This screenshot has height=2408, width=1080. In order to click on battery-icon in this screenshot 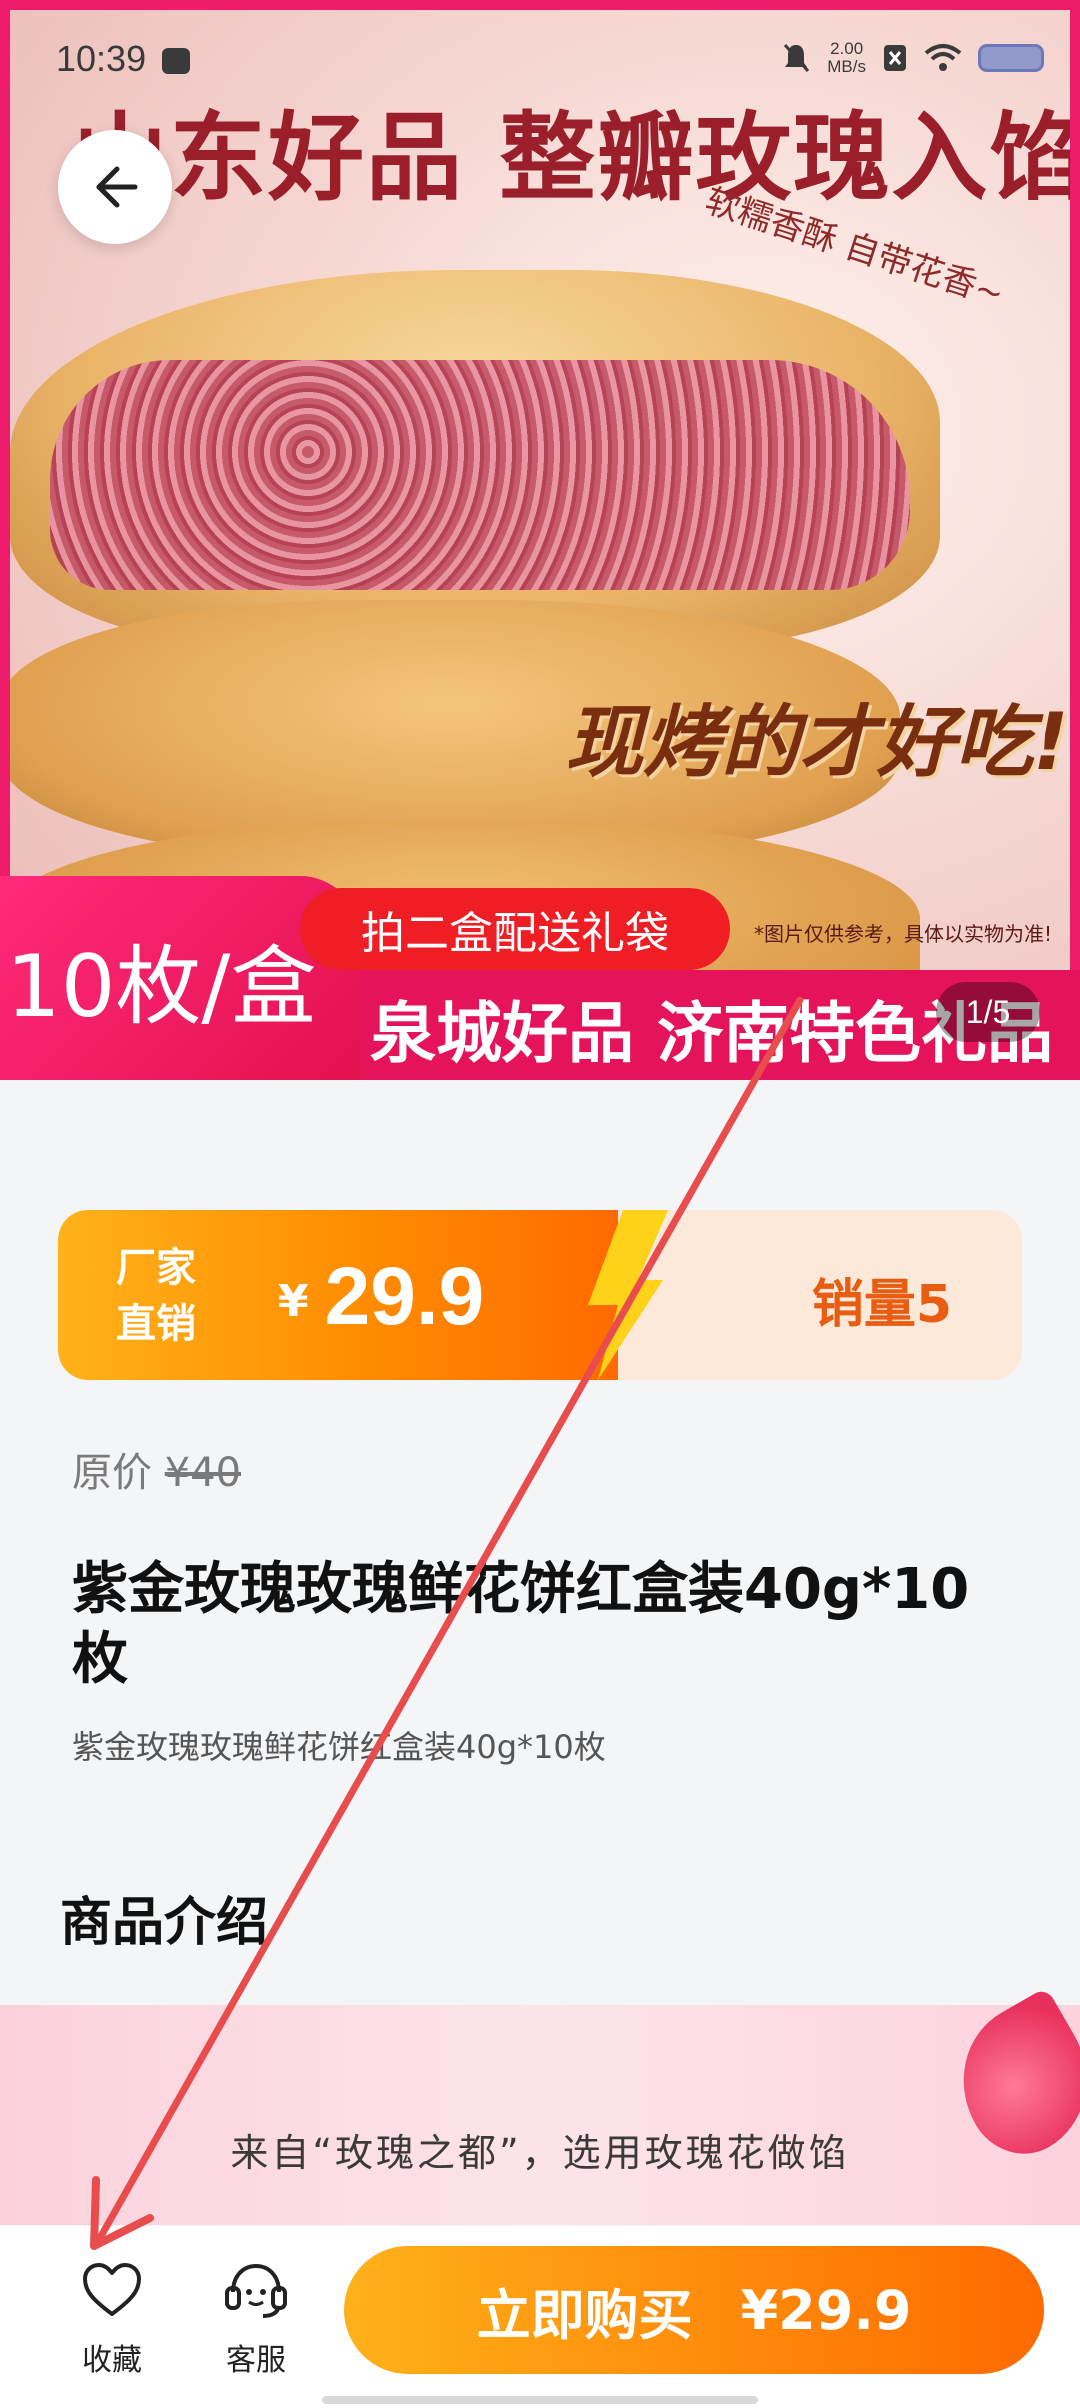, I will do `click(1011, 58)`.